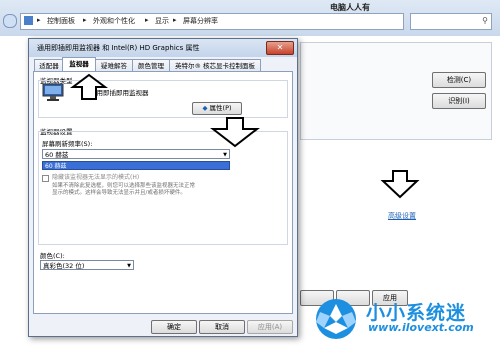  I want to click on properties-button: ◆ 属性(P), so click(217, 108).